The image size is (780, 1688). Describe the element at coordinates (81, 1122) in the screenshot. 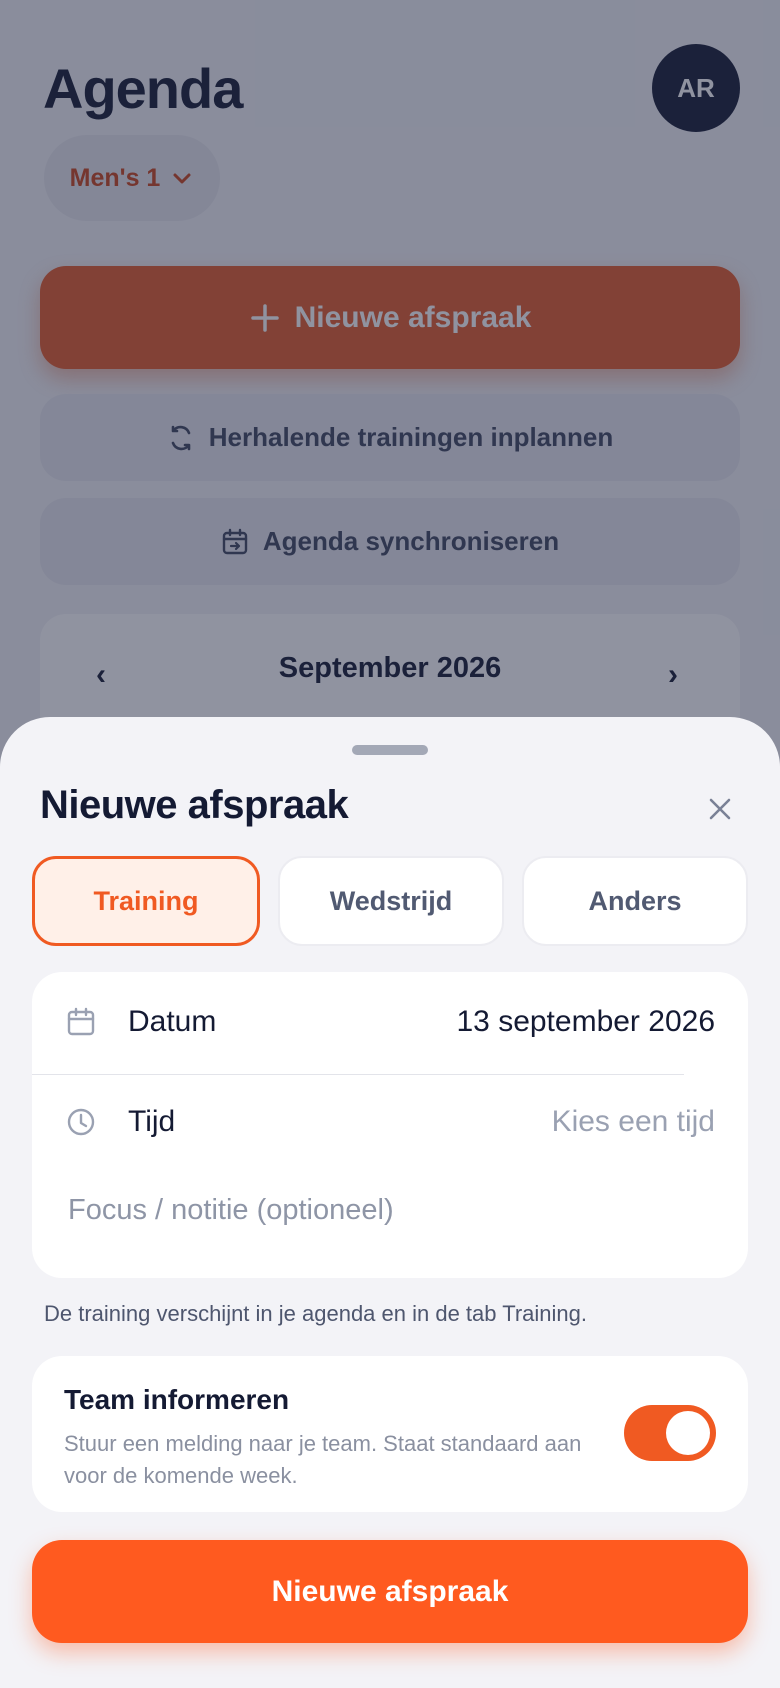

I see `clock-icon` at that location.